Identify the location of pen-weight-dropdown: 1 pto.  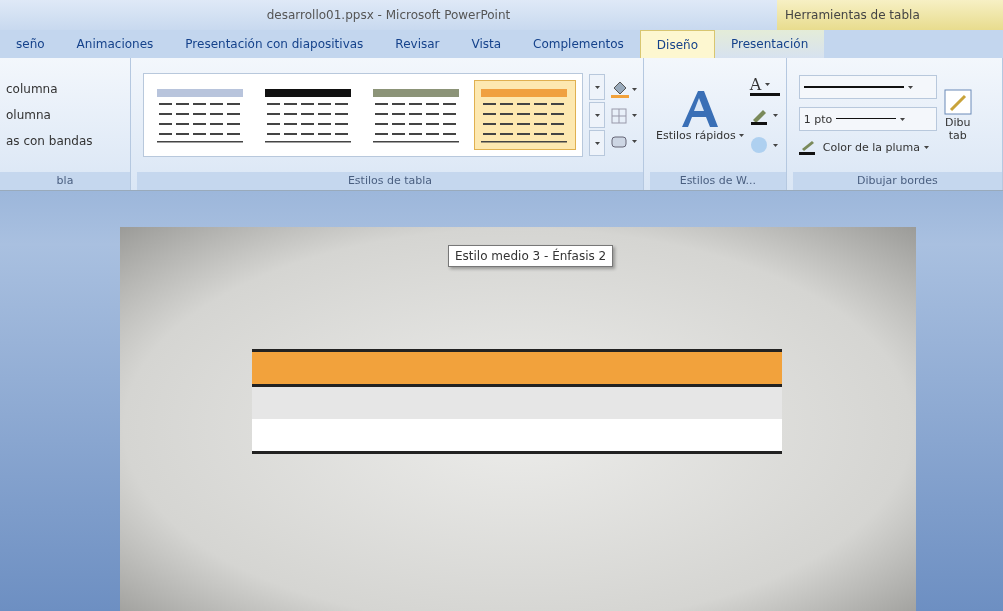
(867, 119).